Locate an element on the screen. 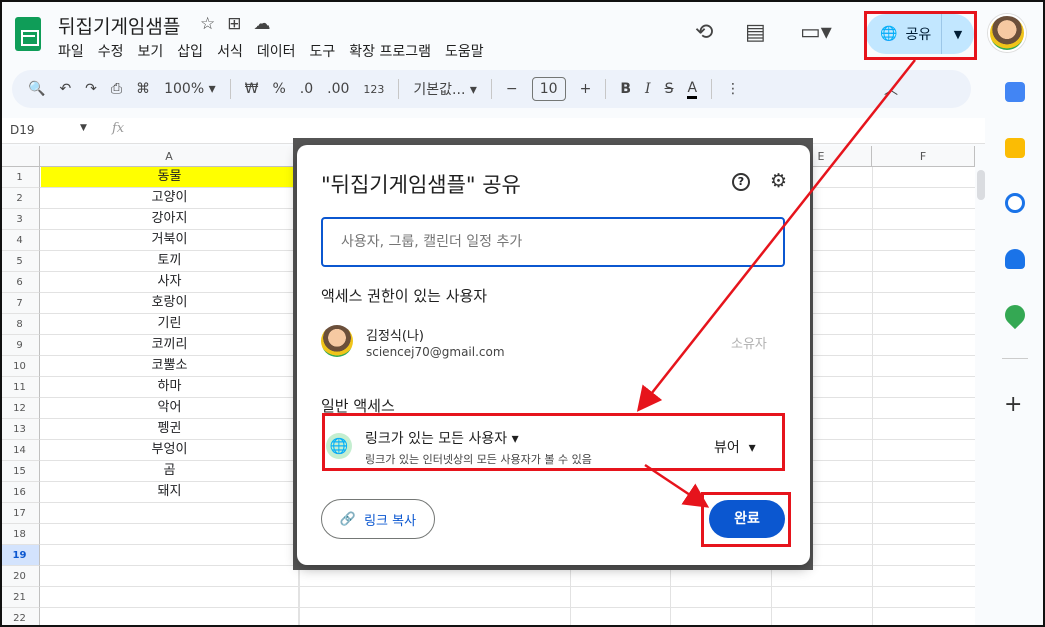 The image size is (1045, 627). table-cell: 하마 is located at coordinates (170, 387).